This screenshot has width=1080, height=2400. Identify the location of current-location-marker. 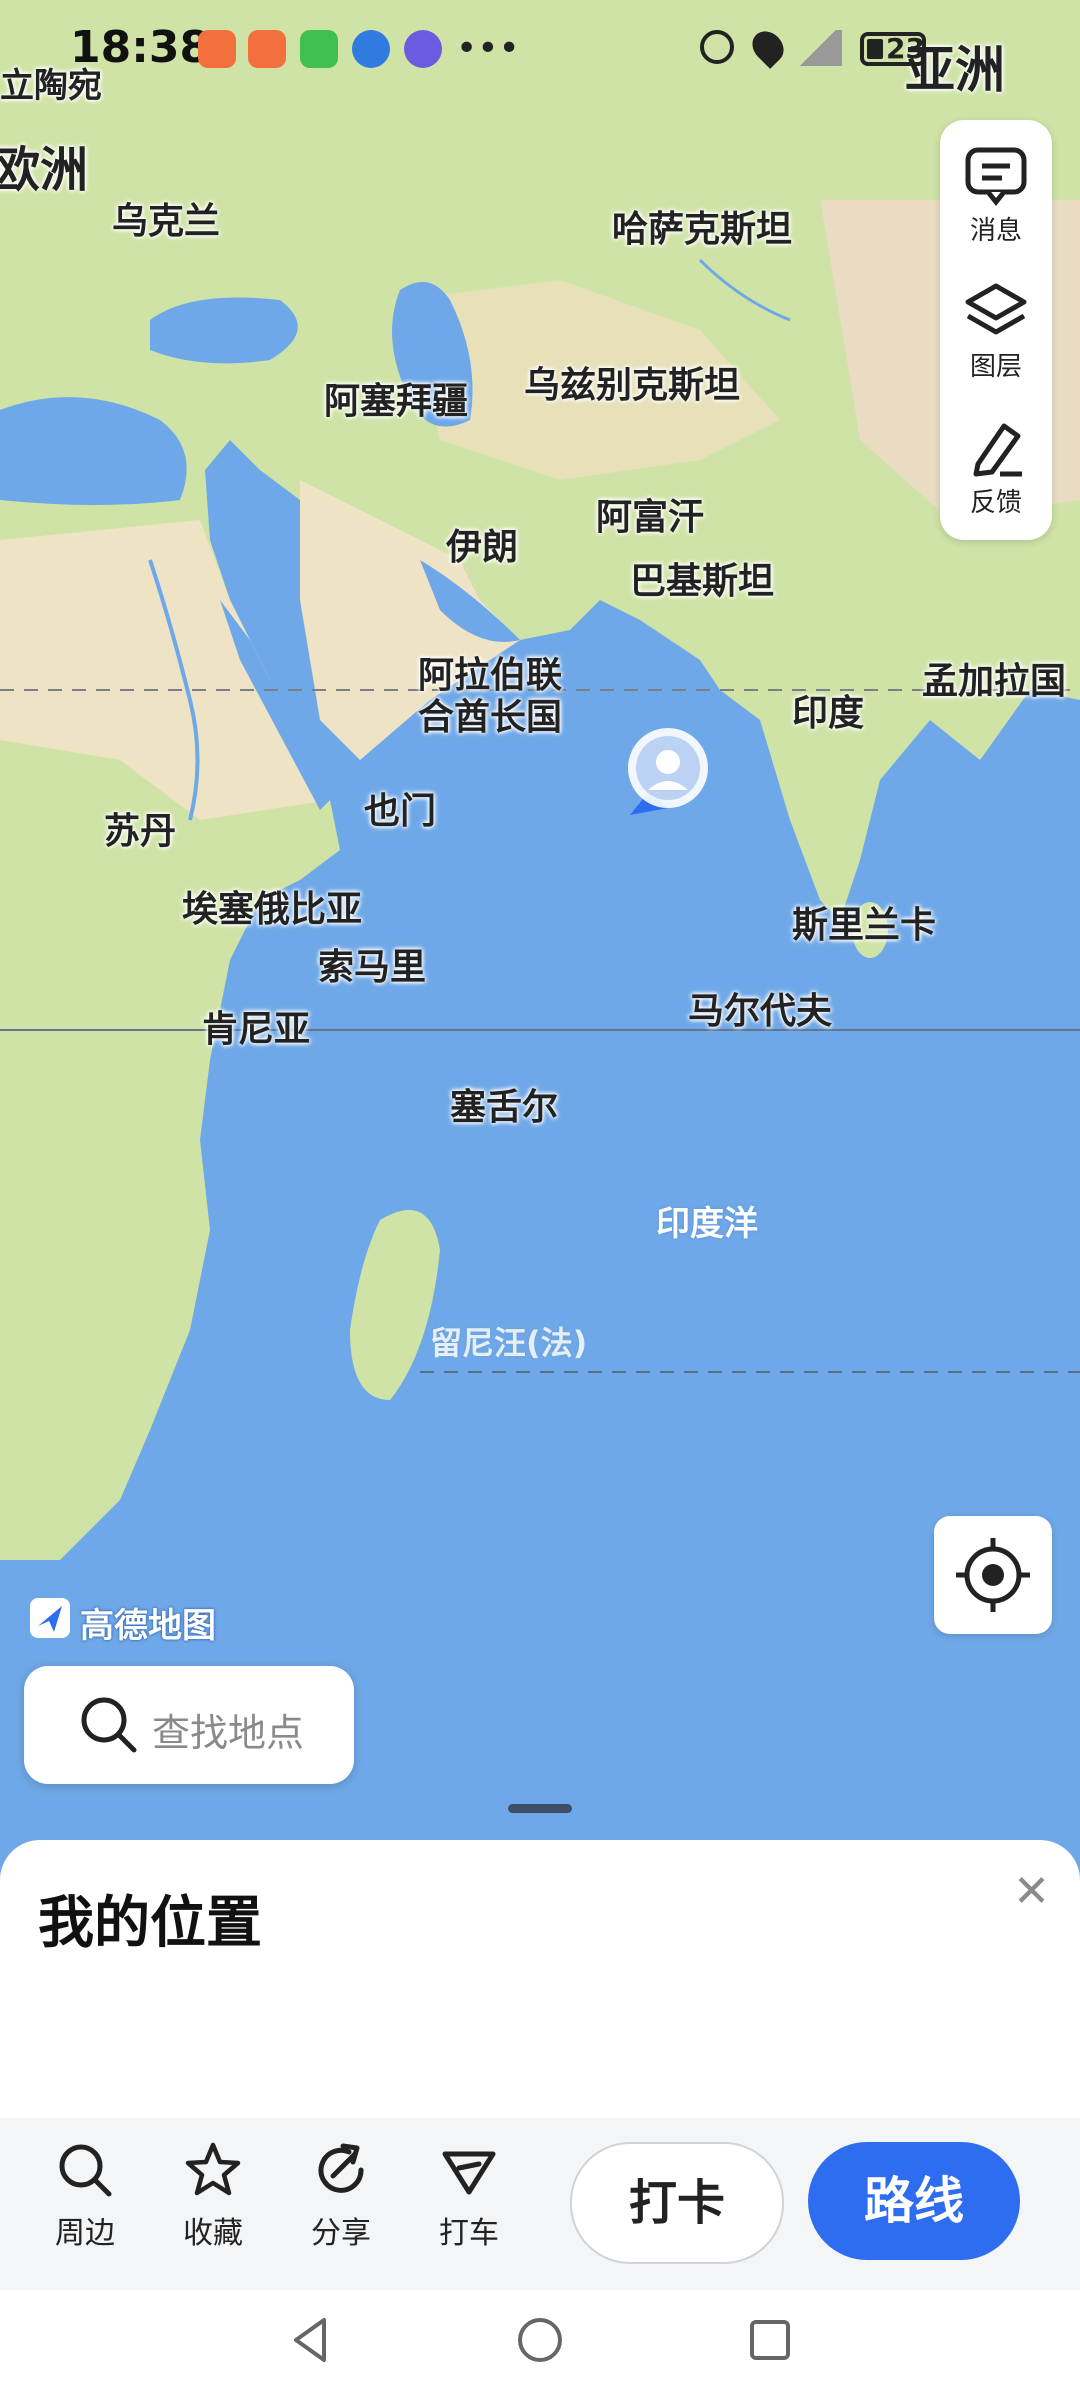
(668, 775).